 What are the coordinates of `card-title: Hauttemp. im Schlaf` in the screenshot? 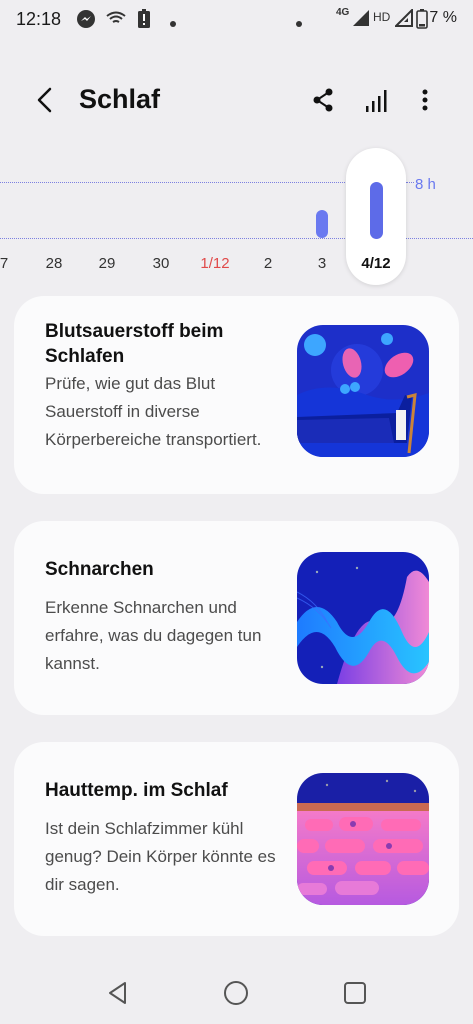 It's located at (136, 790).